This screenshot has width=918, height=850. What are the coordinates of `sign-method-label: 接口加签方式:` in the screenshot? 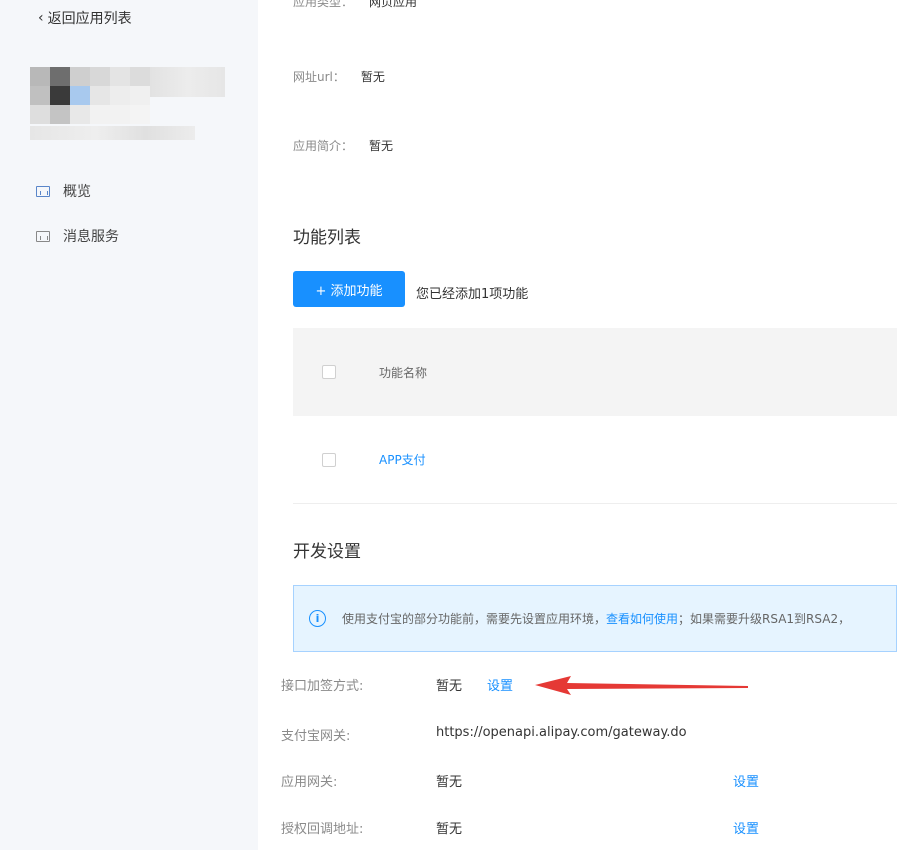 It's located at (322, 686).